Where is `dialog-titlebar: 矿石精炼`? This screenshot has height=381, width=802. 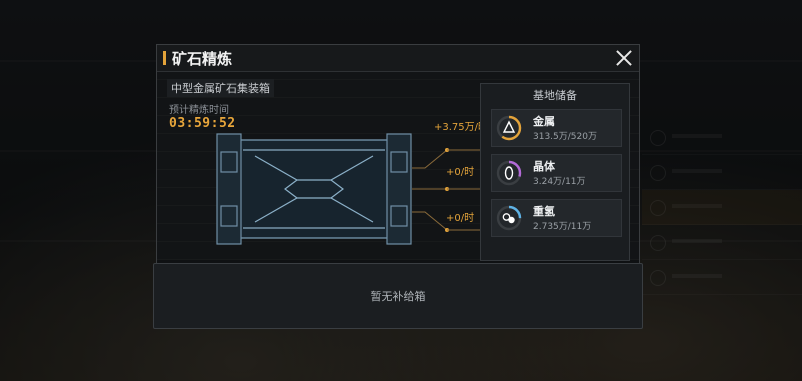
dialog-titlebar: 矿石精炼 is located at coordinates (398, 58).